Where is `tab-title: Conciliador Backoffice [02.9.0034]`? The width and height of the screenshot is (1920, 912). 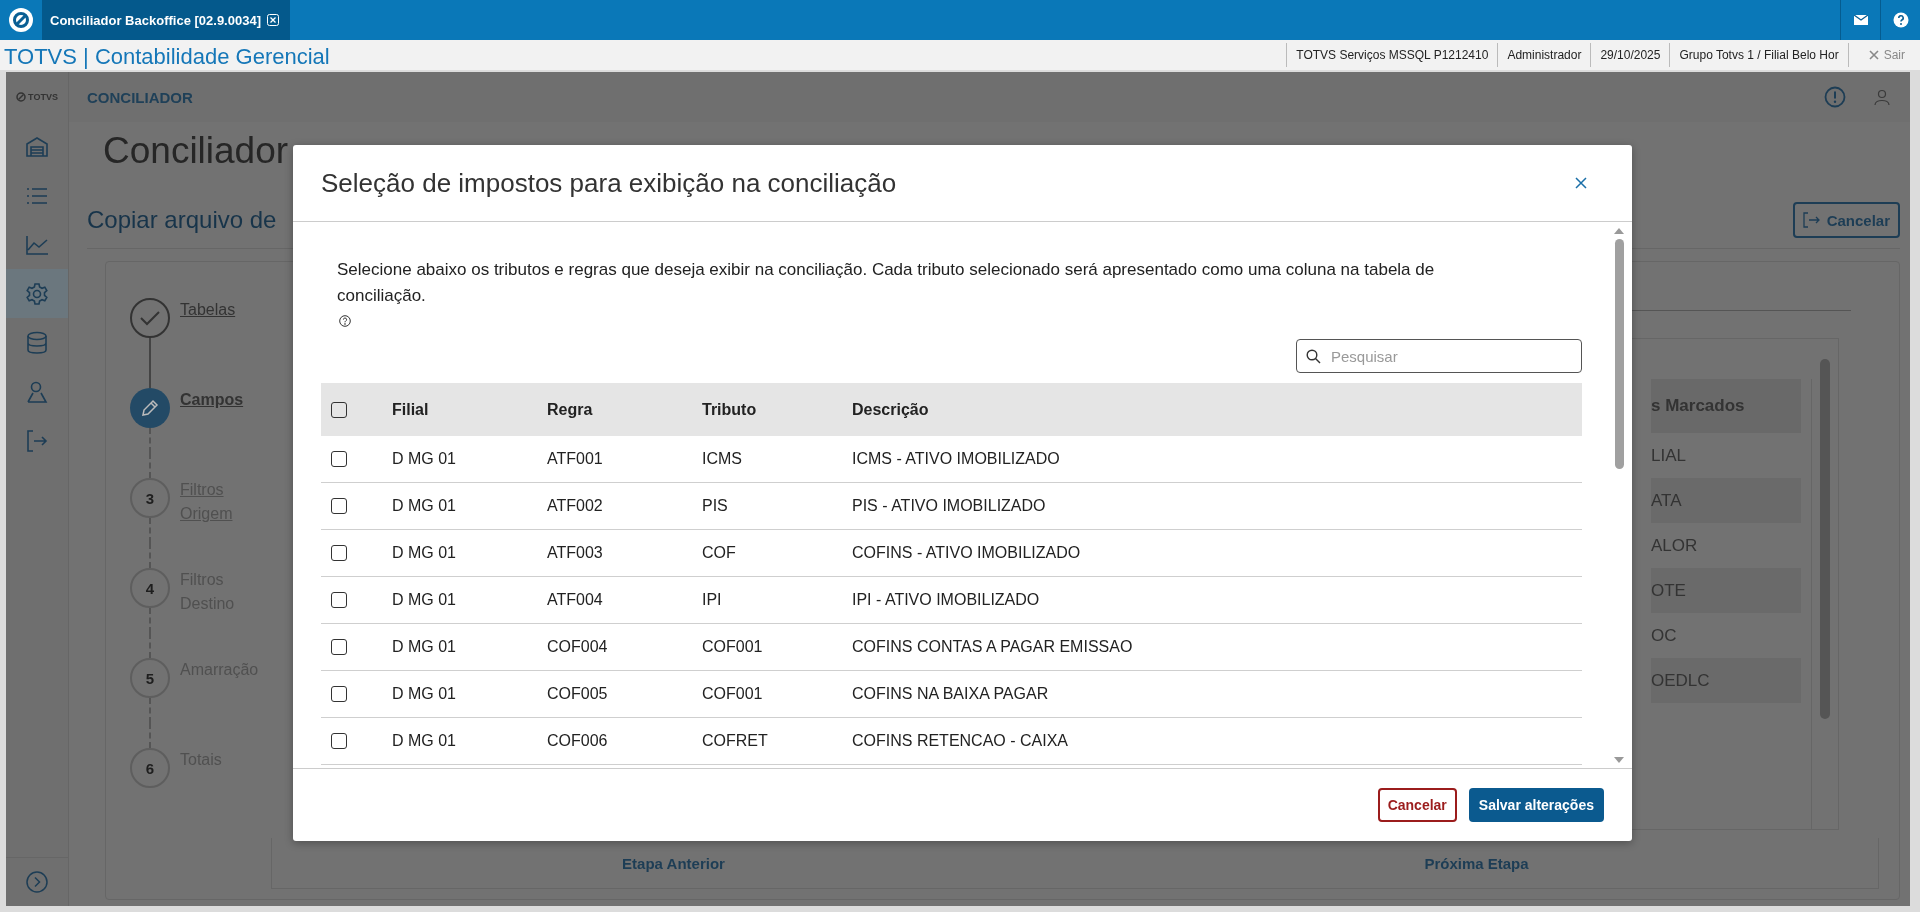
tab-title: Conciliador Backoffice [02.9.0034] is located at coordinates (155, 20).